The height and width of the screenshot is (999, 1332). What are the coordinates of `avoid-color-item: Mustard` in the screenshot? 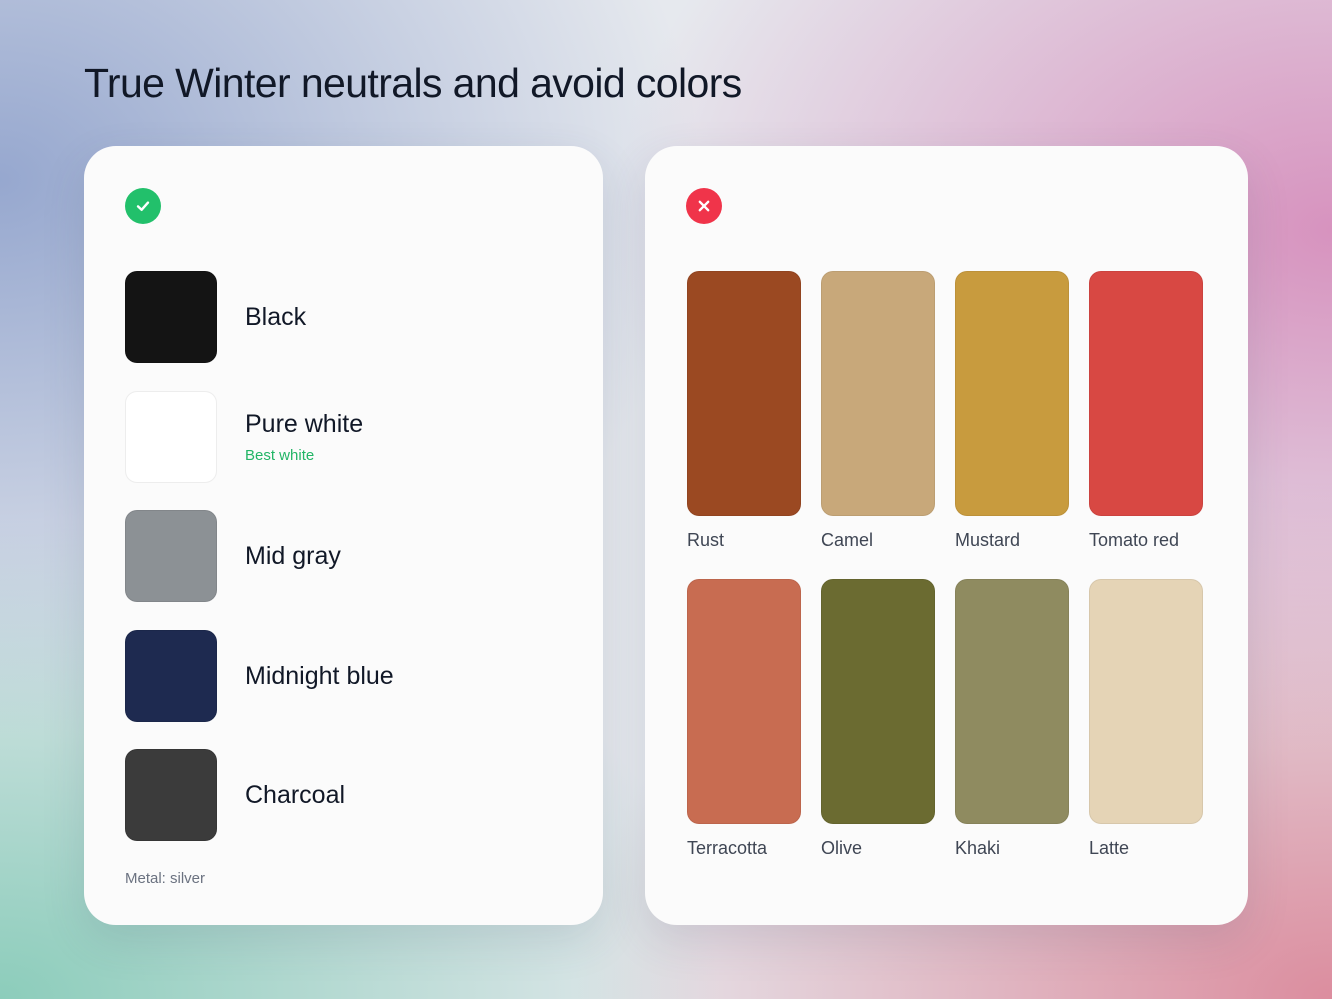 It's located at (1012, 411).